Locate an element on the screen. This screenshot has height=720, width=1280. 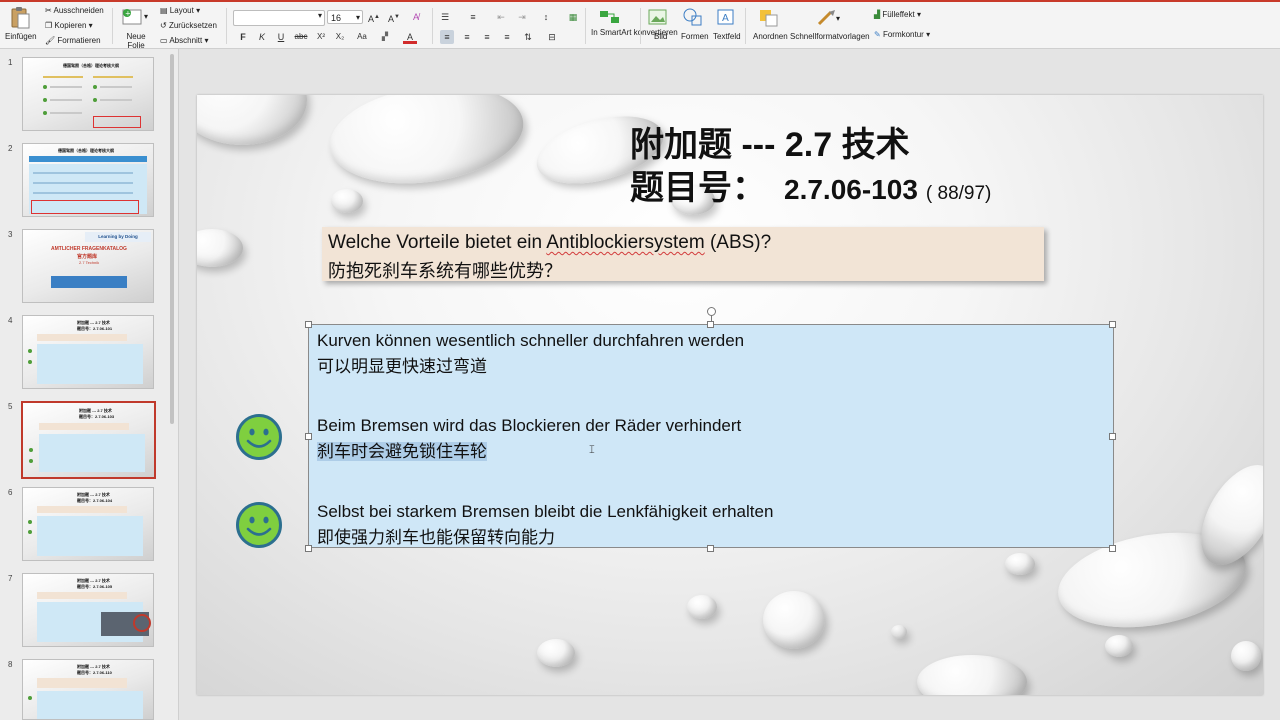
shapes-label: Formen is located at coordinates (695, 36).